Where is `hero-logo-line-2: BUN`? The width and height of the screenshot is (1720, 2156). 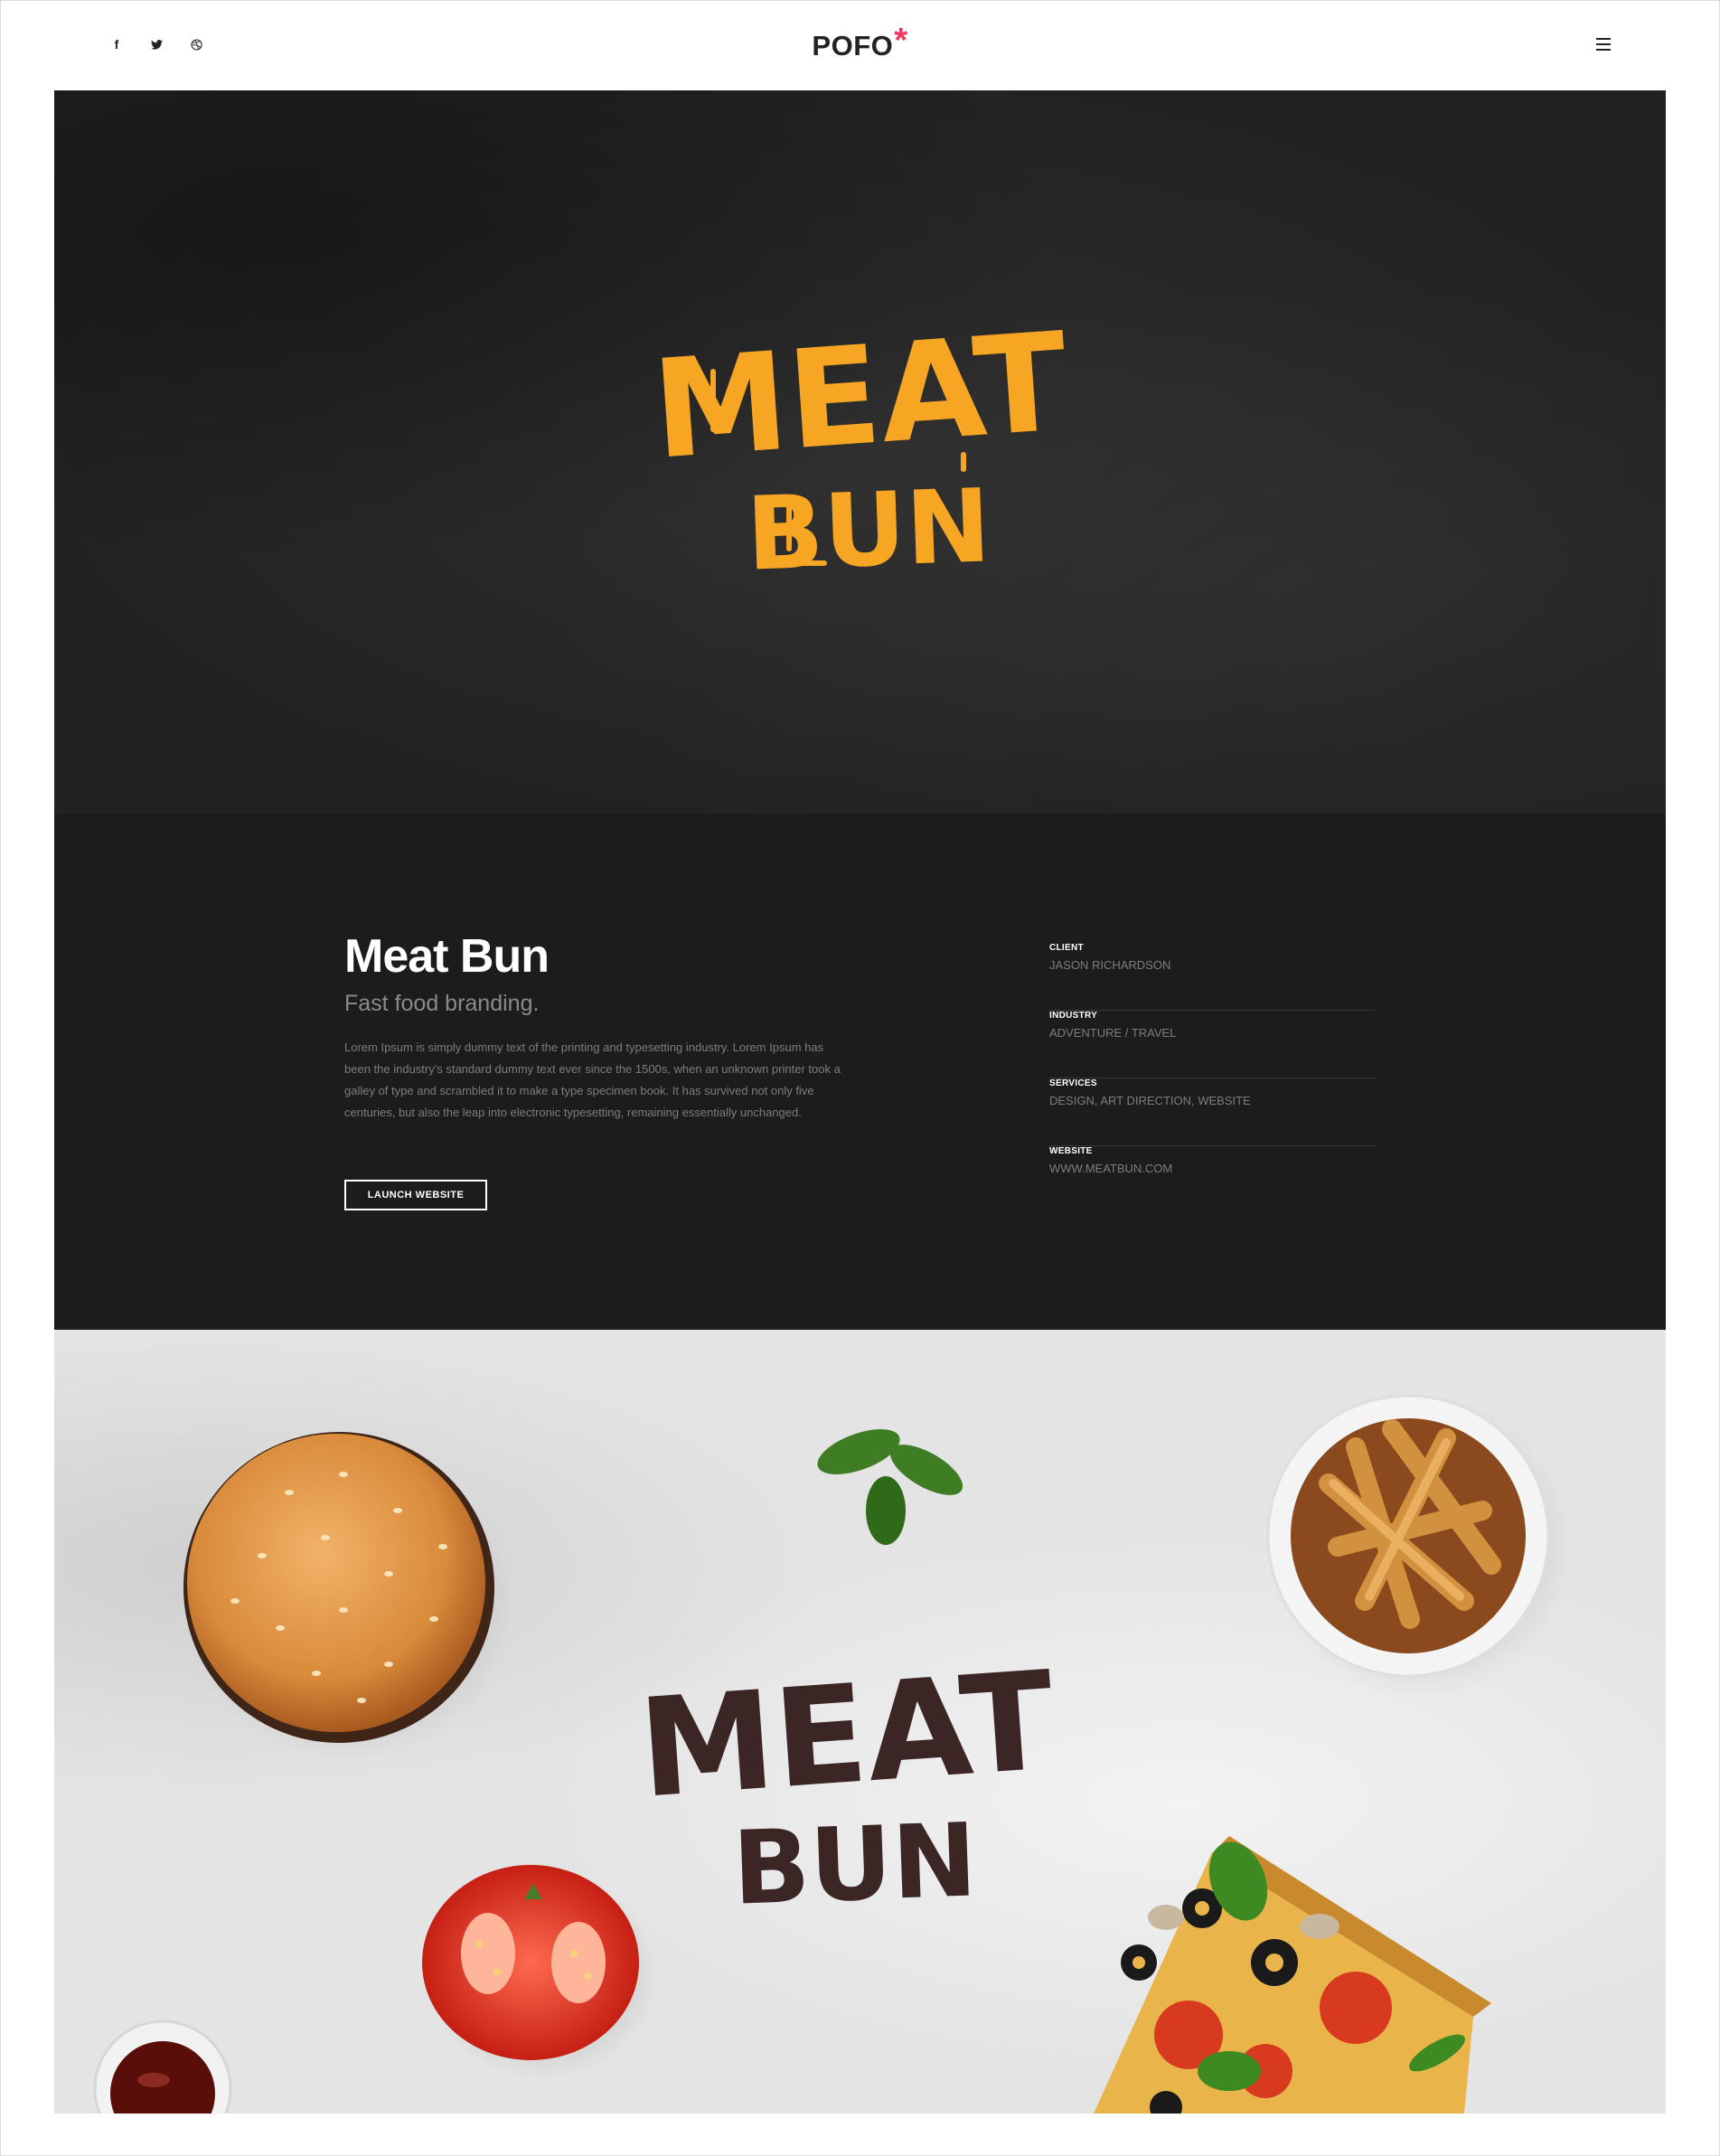 hero-logo-line-2: BUN is located at coordinates (869, 530).